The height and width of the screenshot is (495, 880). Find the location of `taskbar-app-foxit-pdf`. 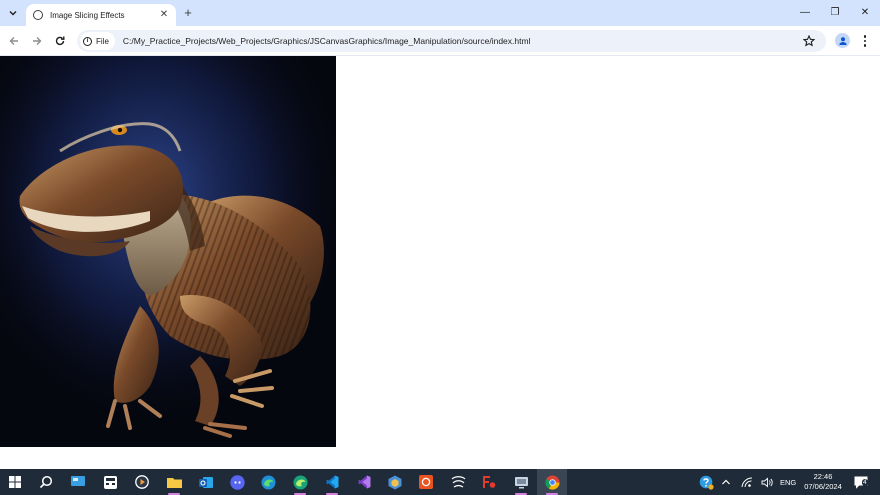

taskbar-app-foxit-pdf is located at coordinates (489, 482).